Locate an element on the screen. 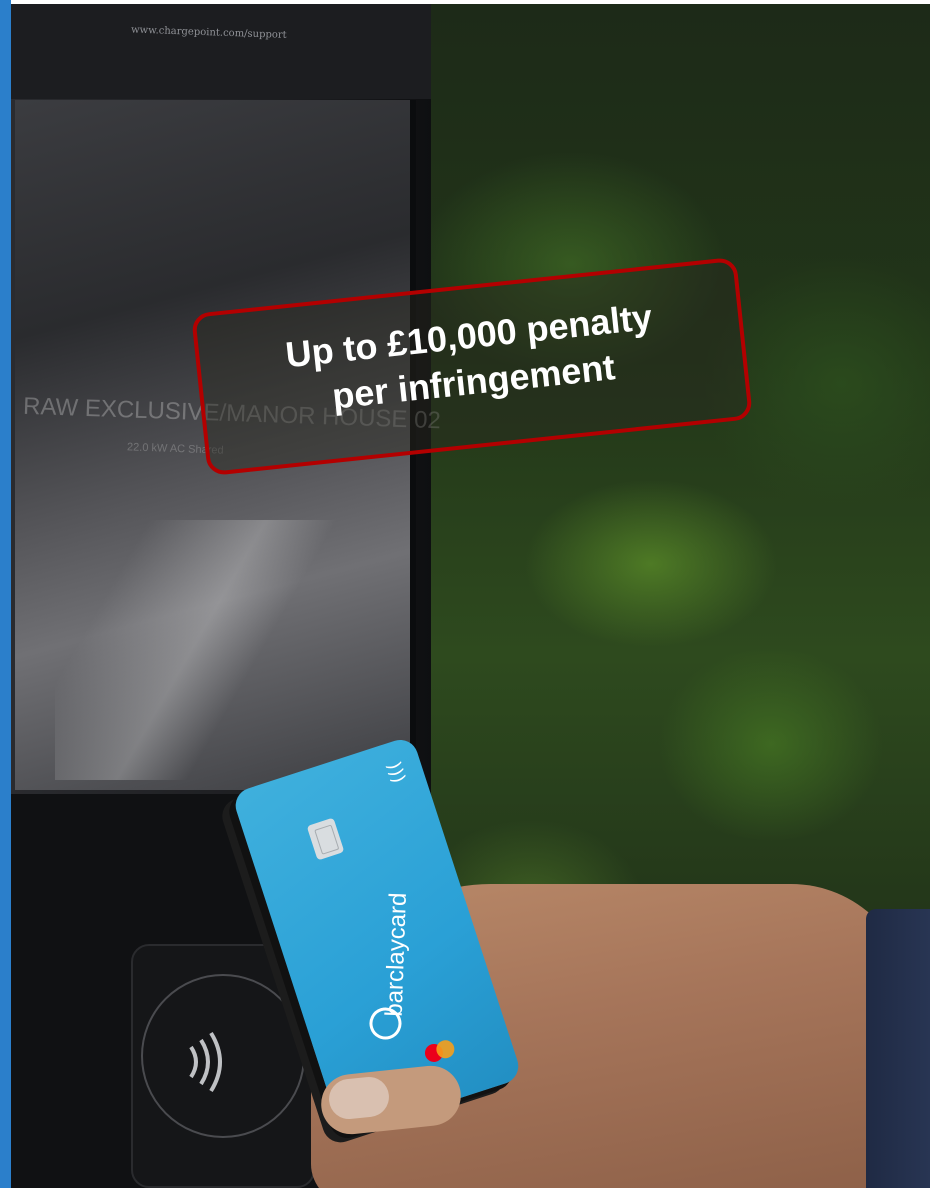 Image resolution: width=930 pixels, height=1188 pixels. kiosk-header: www.chargepoint.com/support is located at coordinates (221, 51).